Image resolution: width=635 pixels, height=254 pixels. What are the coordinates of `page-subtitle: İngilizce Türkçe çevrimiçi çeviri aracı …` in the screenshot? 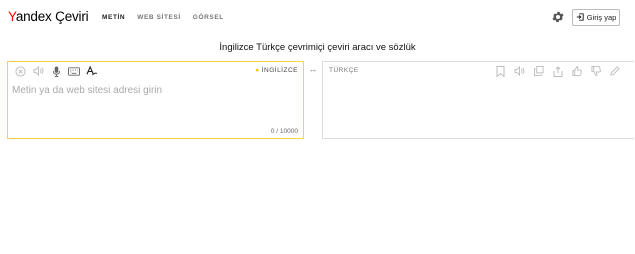 It's located at (317, 47).